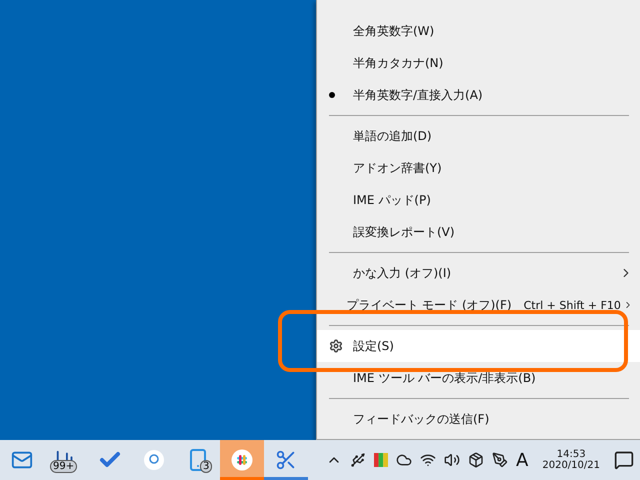  Describe the element at coordinates (381, 460) in the screenshot. I see `color-tiles-icon` at that location.